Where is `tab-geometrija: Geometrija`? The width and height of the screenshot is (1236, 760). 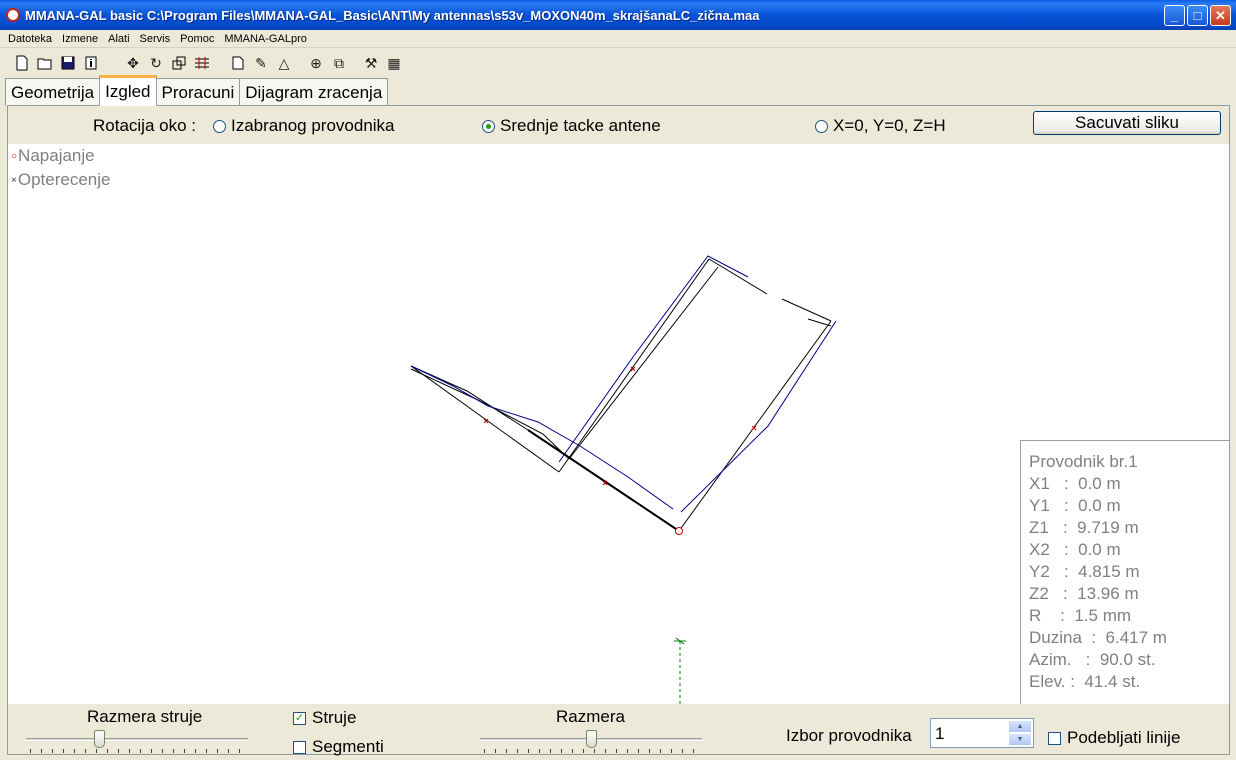
tab-geometrija: Geometrija is located at coordinates (53, 92).